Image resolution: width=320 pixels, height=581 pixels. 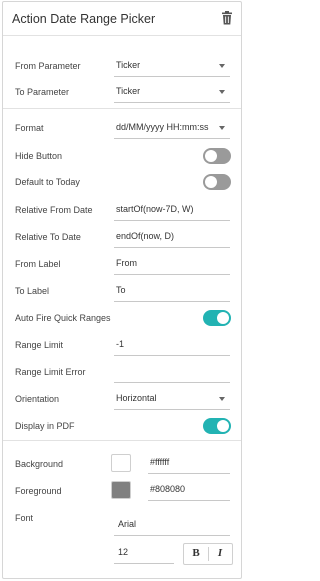 What do you see at coordinates (121, 490) in the screenshot?
I see `foreground-color-swatch` at bounding box center [121, 490].